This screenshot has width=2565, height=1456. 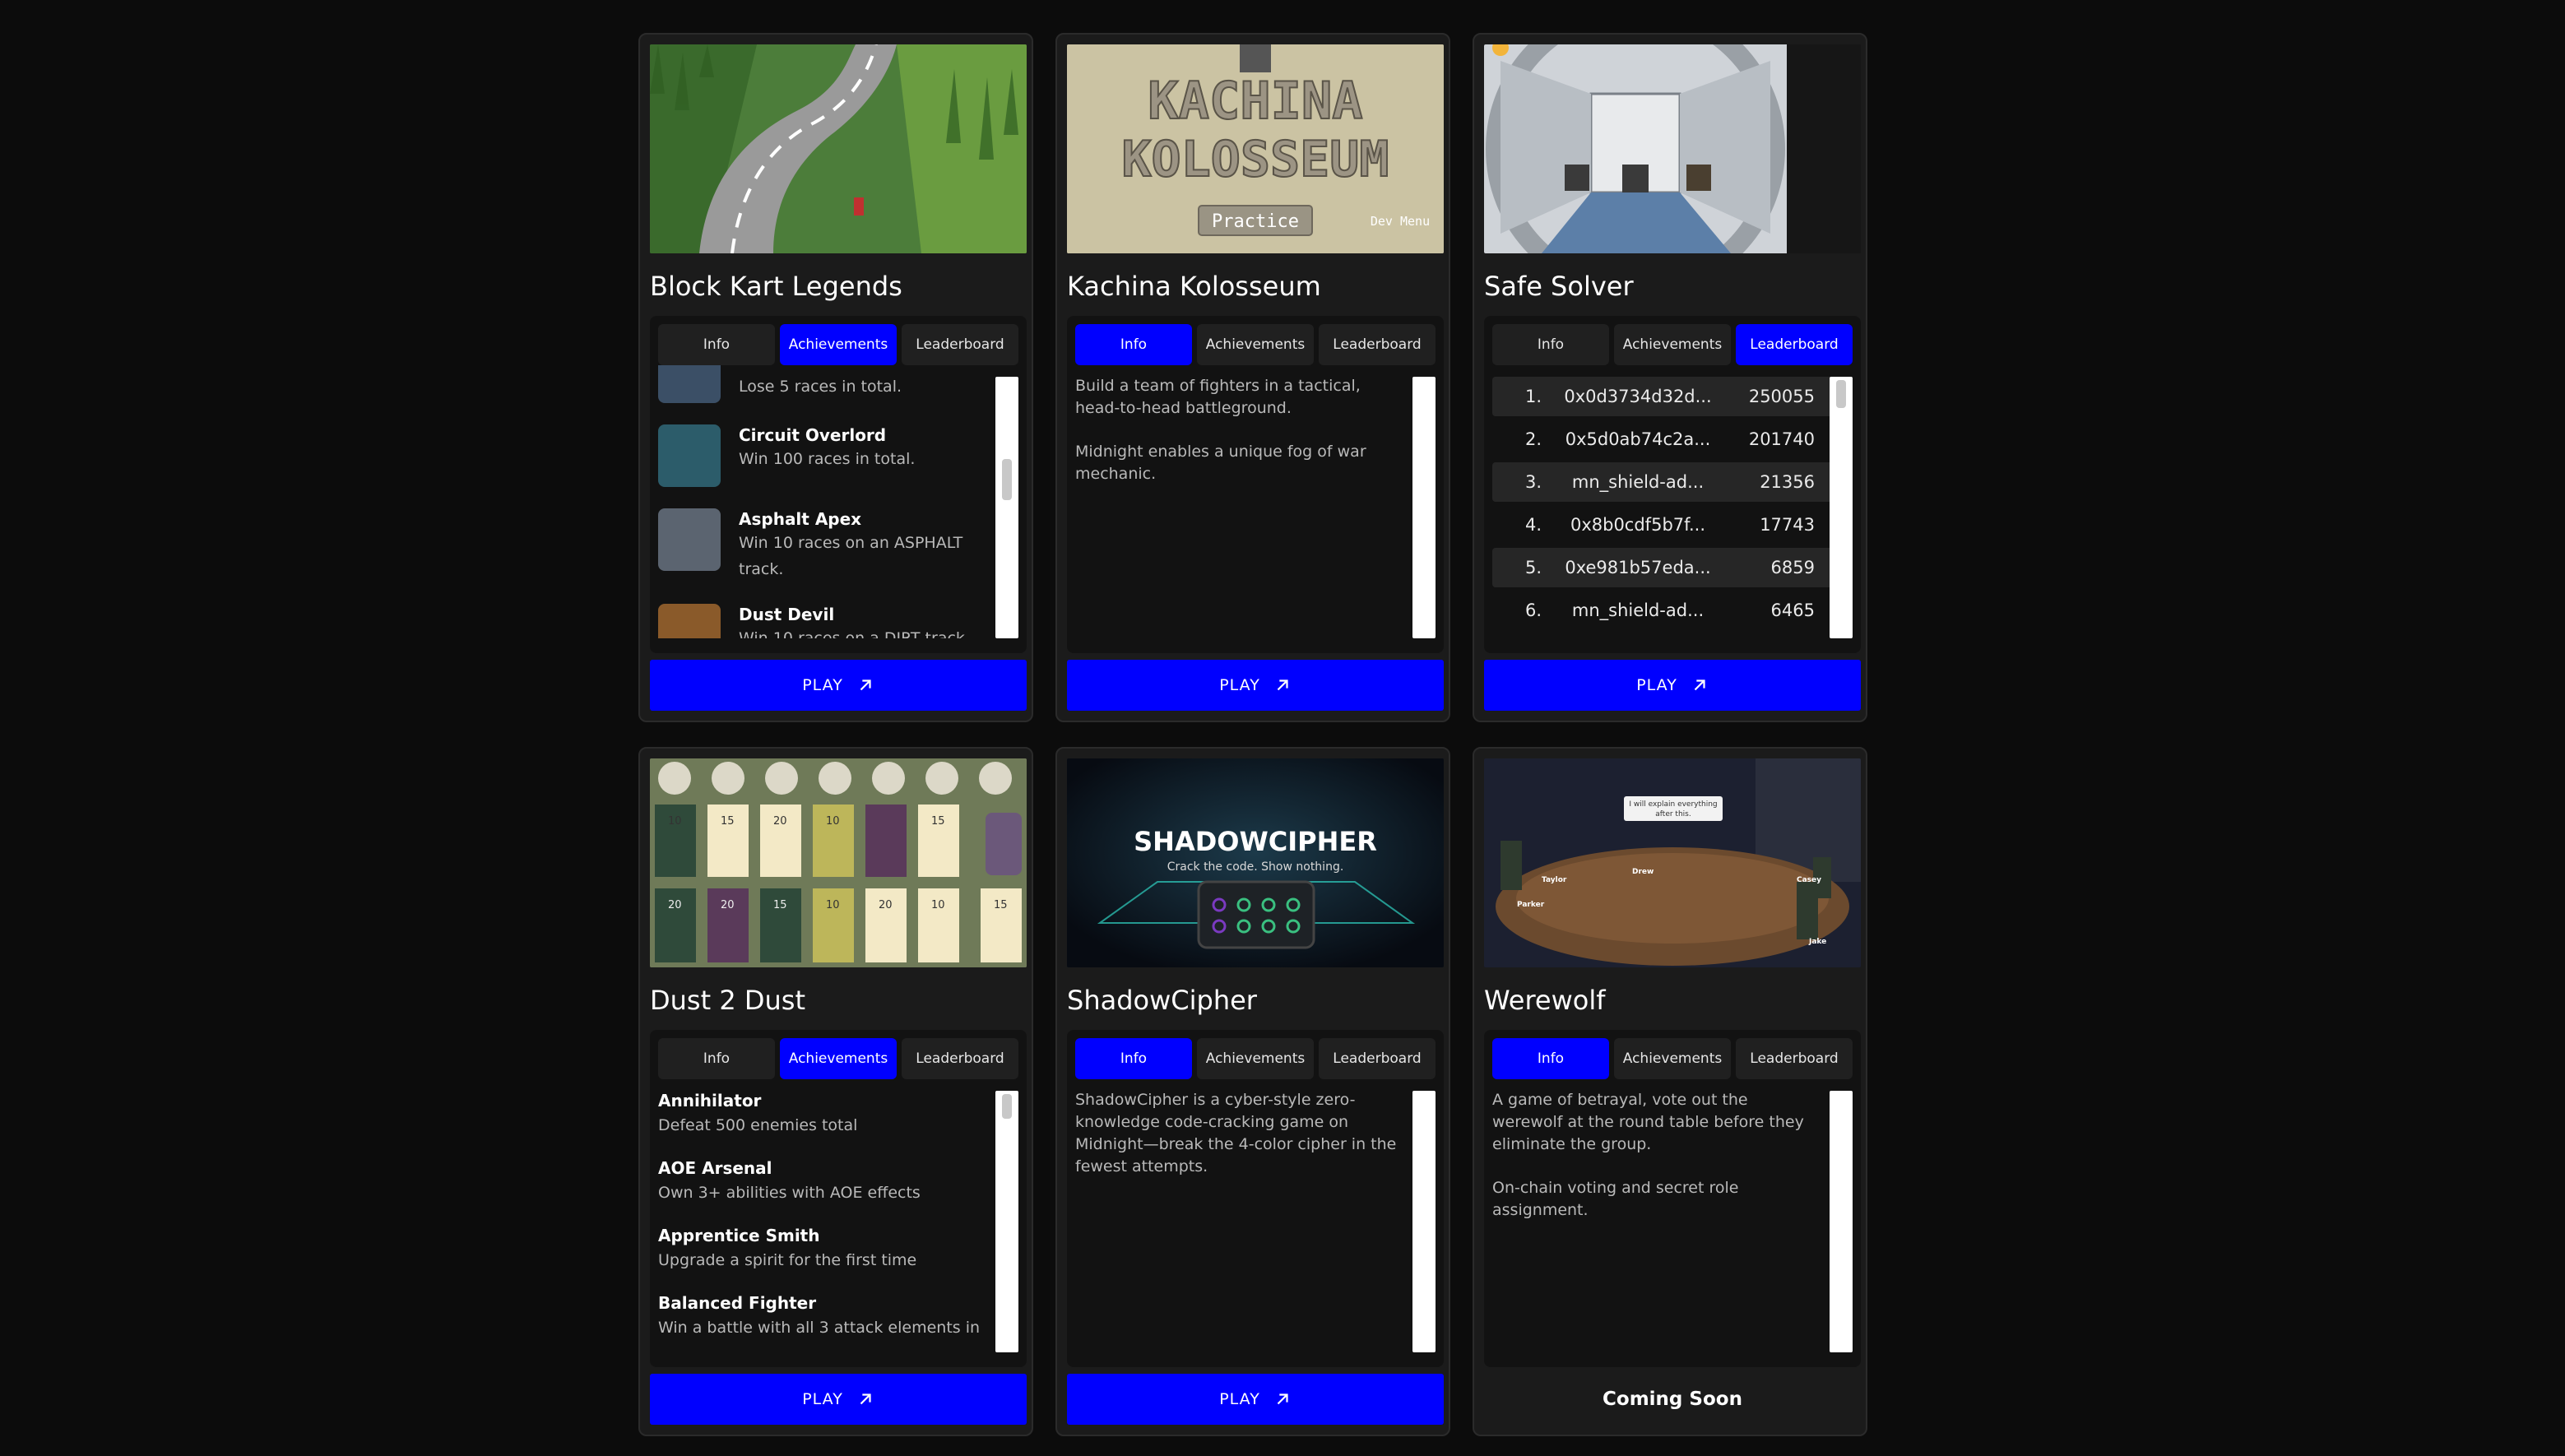 What do you see at coordinates (1643, 872) in the screenshot?
I see `thumb-name: Drew` at bounding box center [1643, 872].